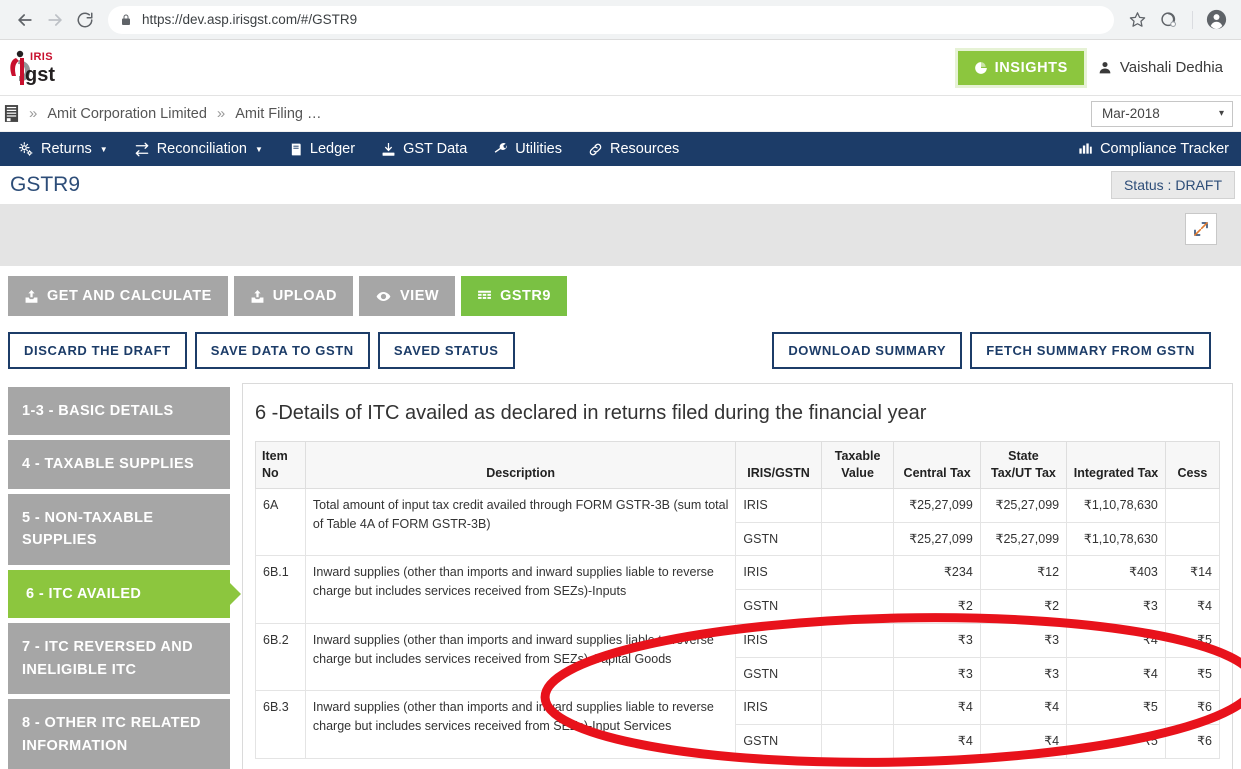 Image resolution: width=1241 pixels, height=769 pixels. I want to click on sidebar-item-other-itc-info: 8 - OTHER ITC RELATED INFORMATION, so click(119, 734).